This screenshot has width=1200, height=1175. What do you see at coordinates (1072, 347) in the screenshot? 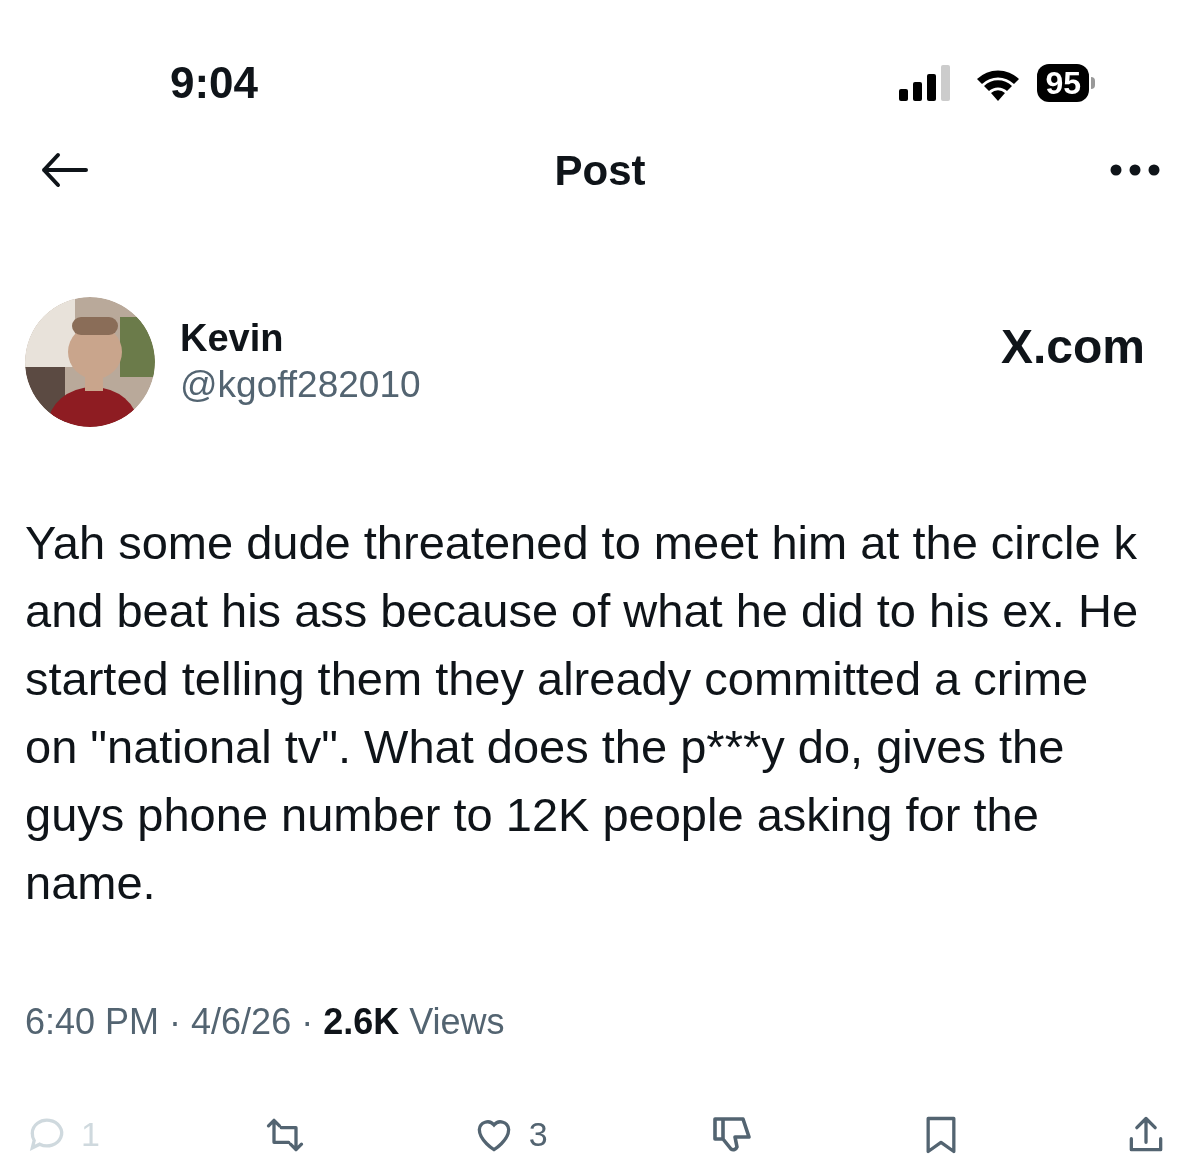
I see `source-label: X.com` at bounding box center [1072, 347].